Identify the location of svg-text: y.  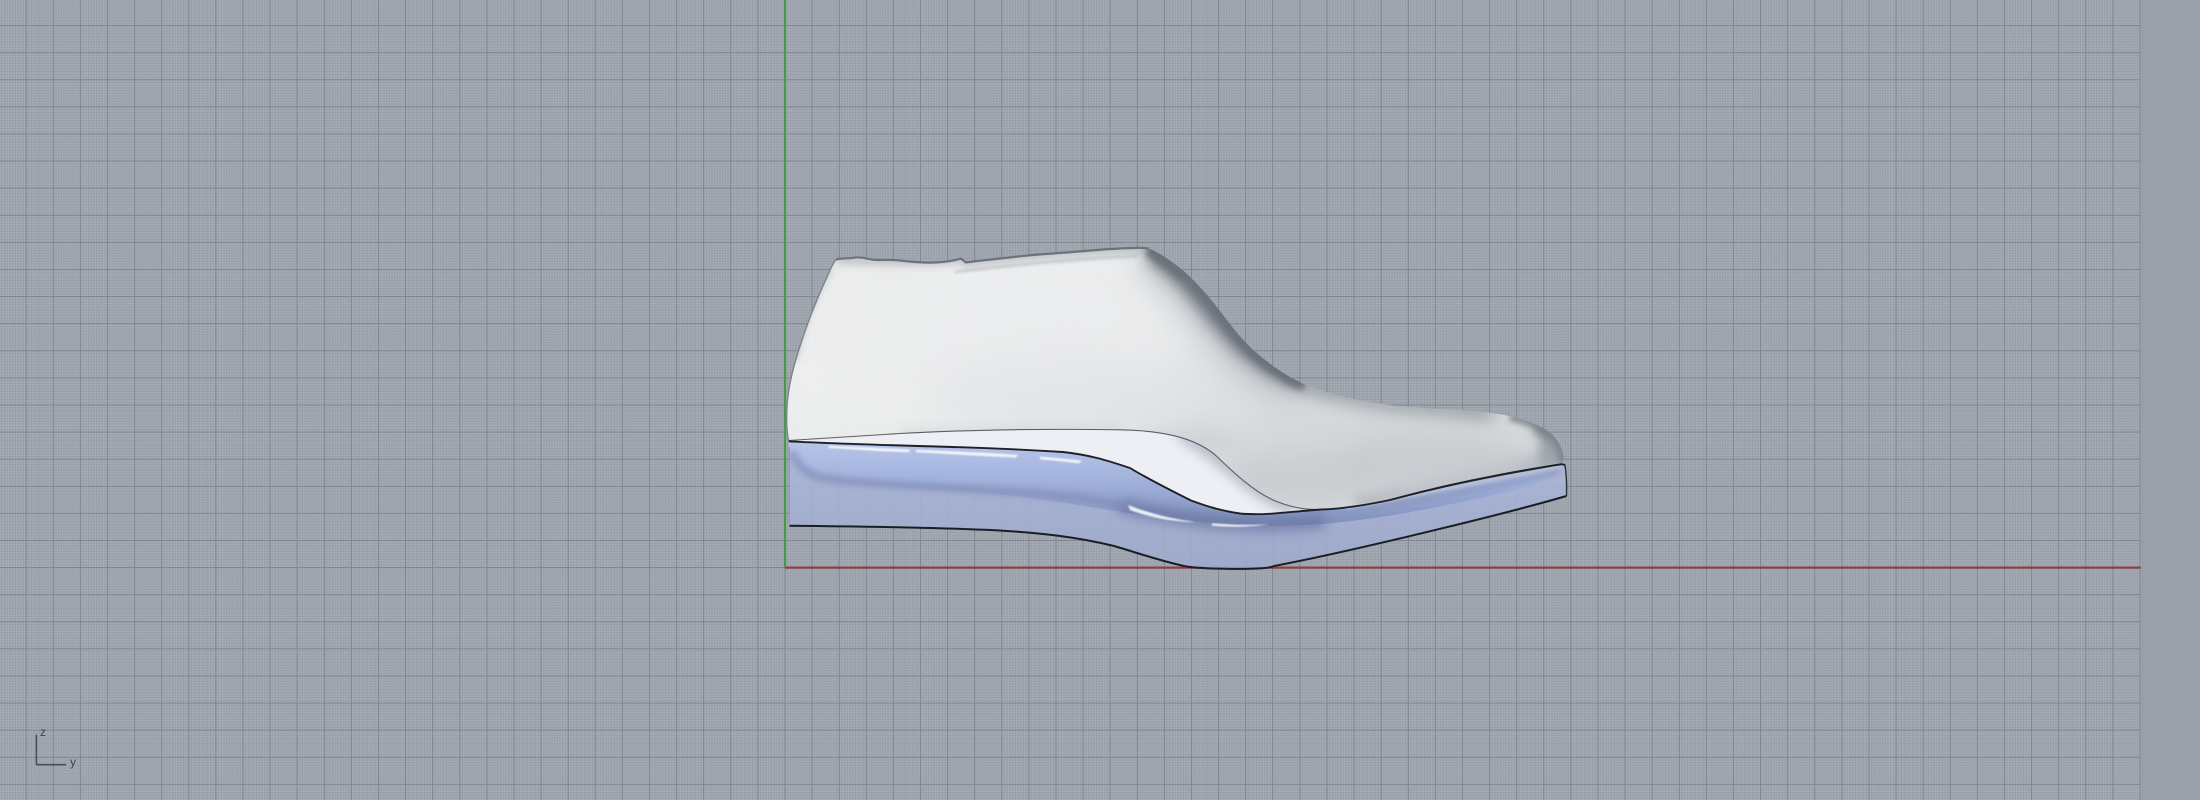
(73, 762).